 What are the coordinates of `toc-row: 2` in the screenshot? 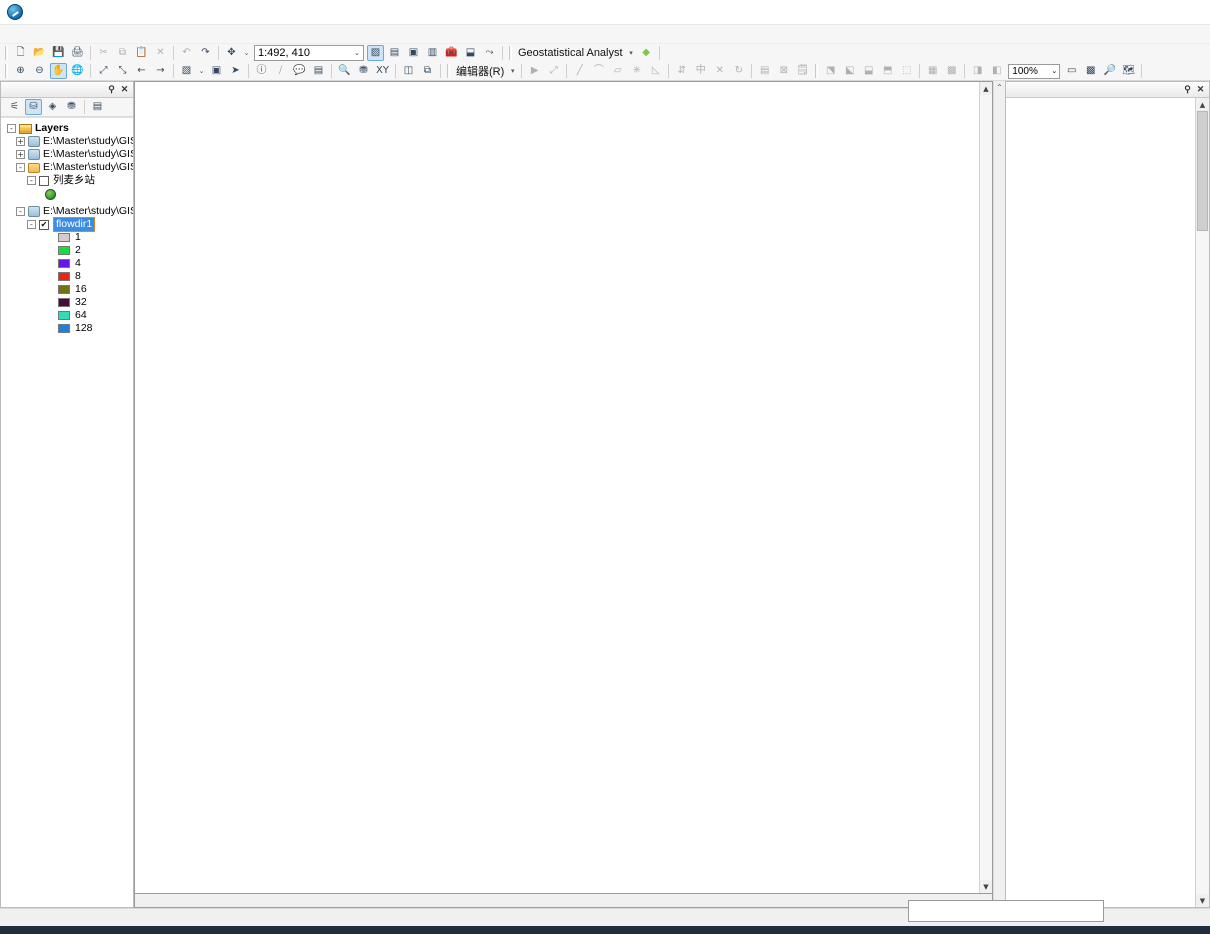 It's located at (67, 250).